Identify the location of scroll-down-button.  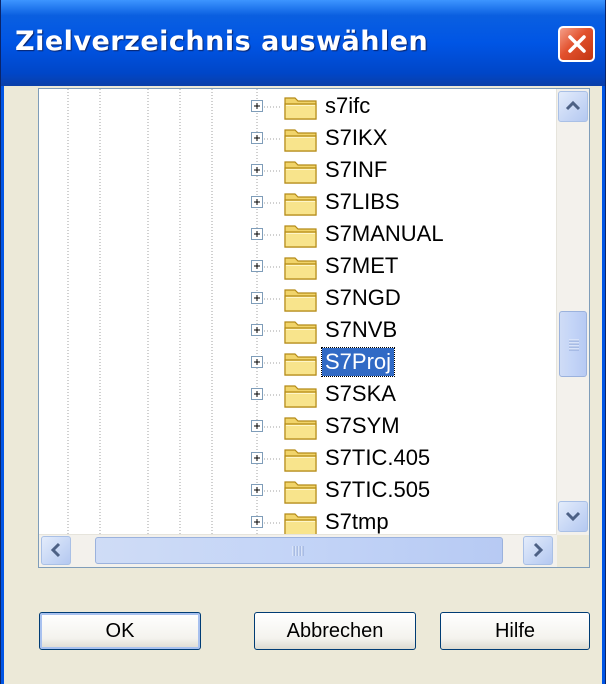
(573, 516).